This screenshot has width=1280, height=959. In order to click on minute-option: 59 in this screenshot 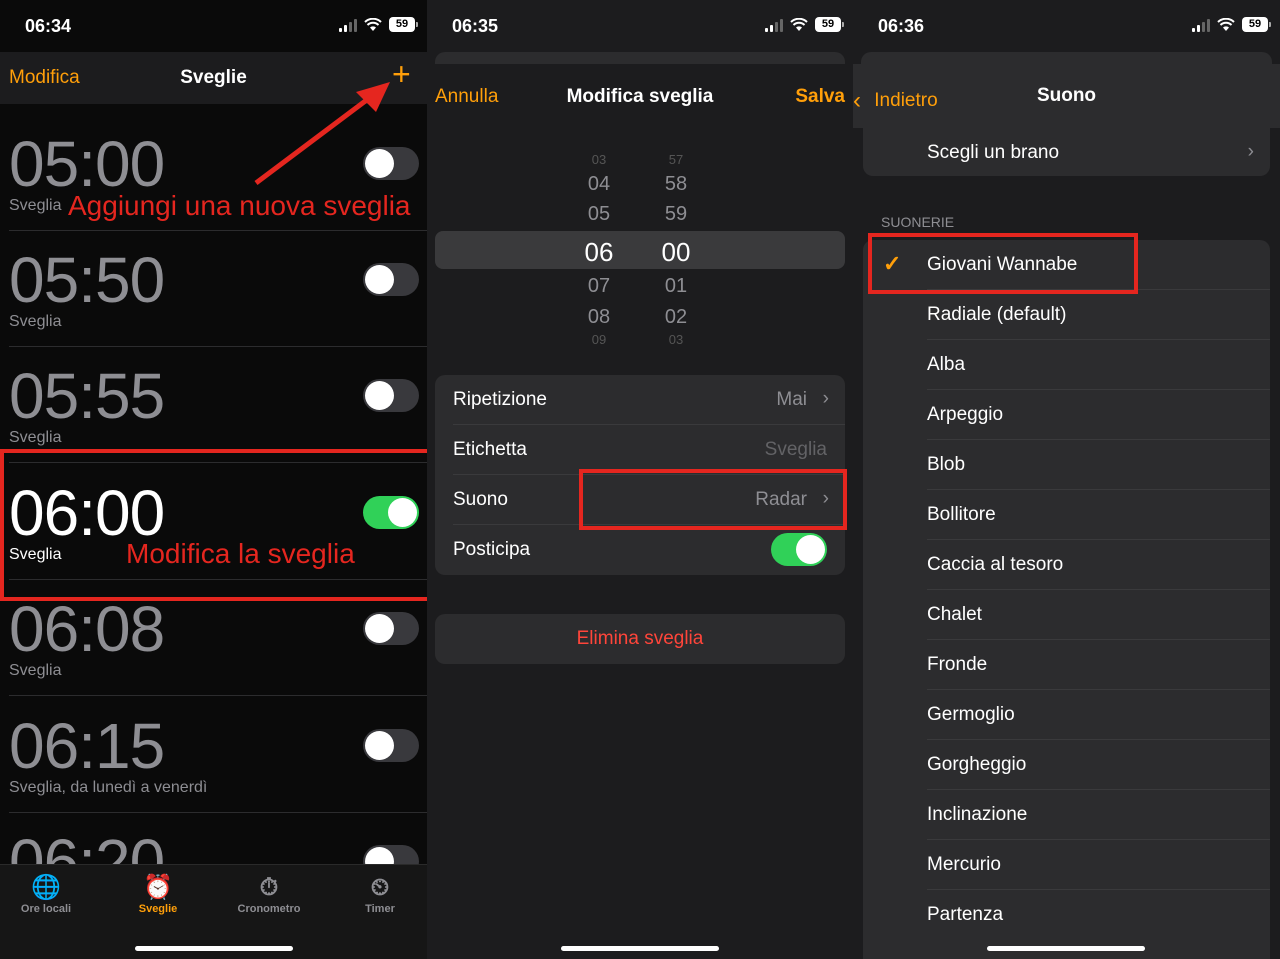, I will do `click(676, 214)`.